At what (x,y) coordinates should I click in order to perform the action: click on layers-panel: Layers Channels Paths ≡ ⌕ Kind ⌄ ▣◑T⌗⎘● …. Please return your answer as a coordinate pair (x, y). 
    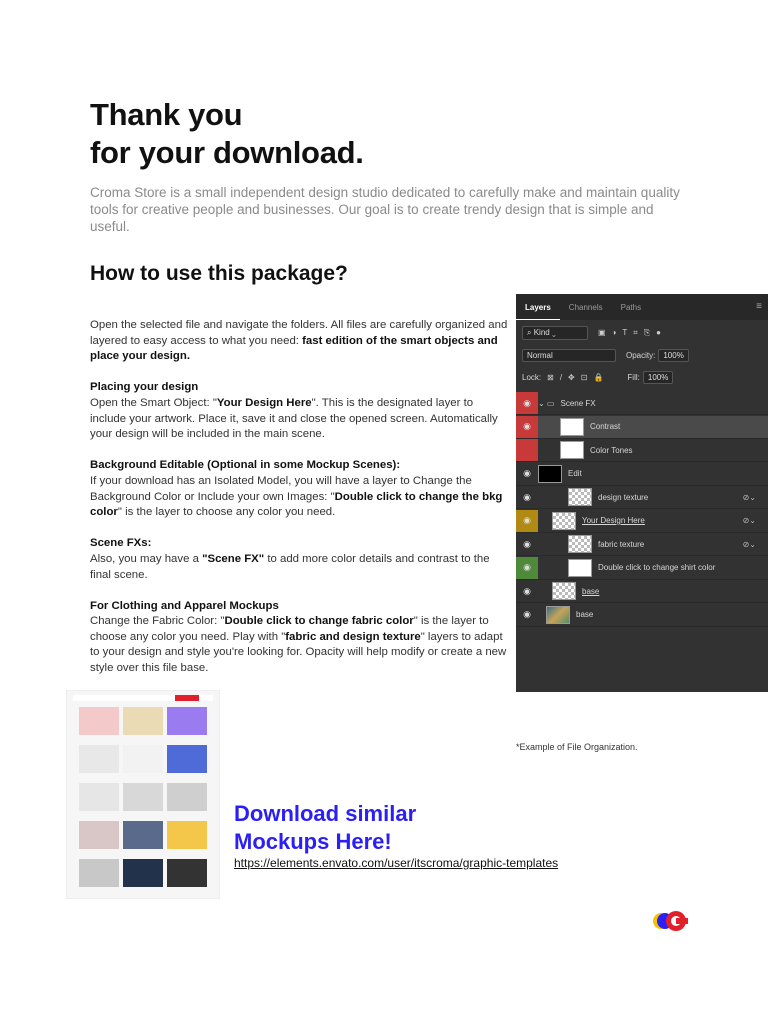
    Looking at the image, I should click on (642, 493).